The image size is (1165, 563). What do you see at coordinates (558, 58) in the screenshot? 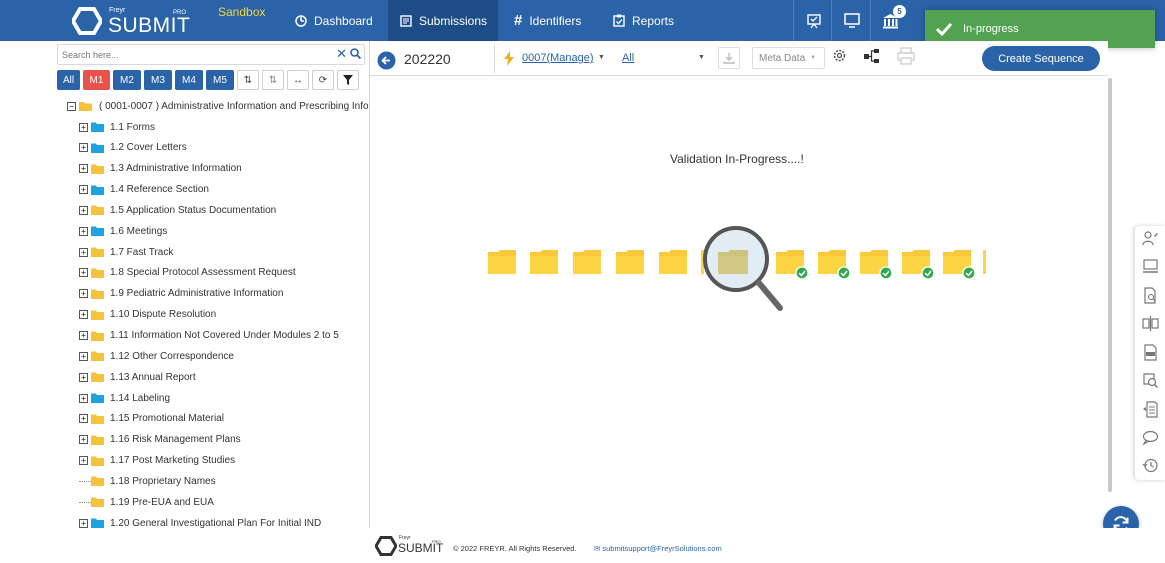
I see `manage-sequence-link: 0007(Manage)` at bounding box center [558, 58].